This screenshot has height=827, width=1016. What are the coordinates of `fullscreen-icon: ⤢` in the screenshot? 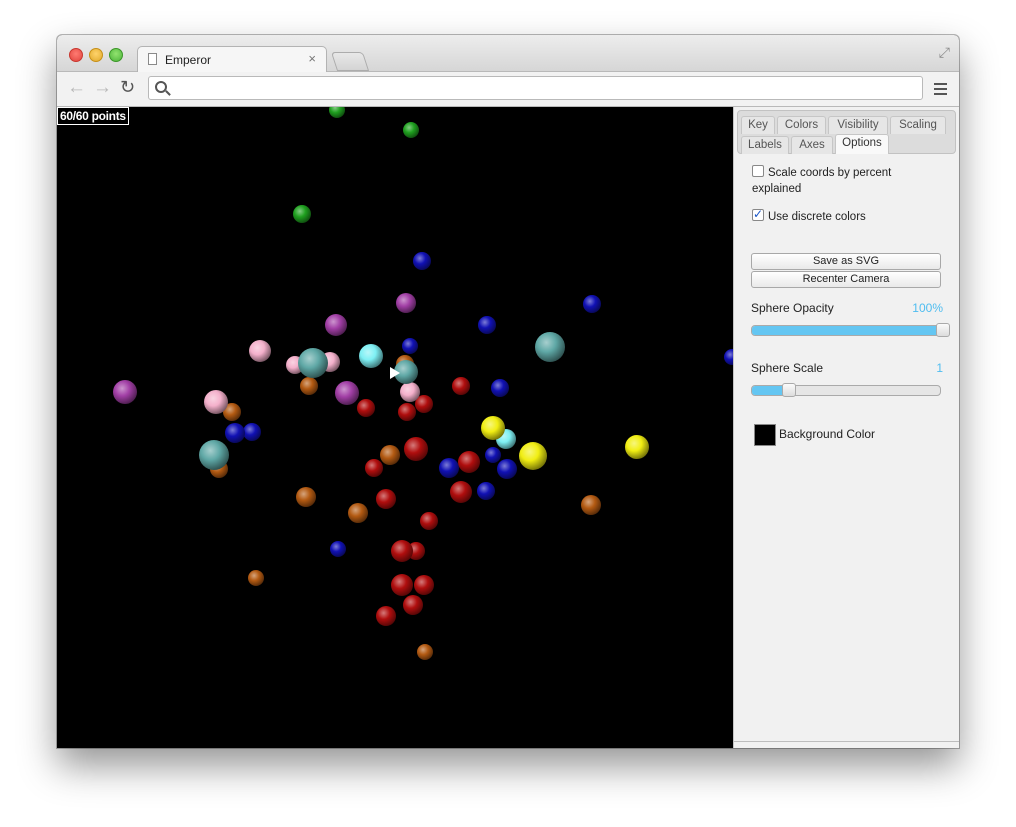 It's located at (944, 52).